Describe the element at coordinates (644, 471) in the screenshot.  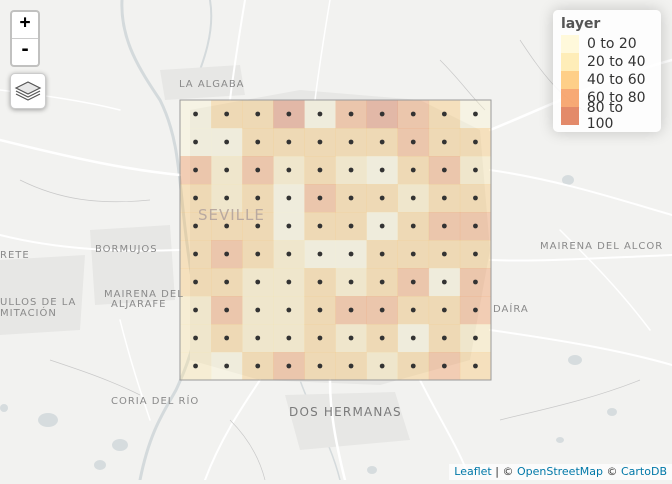
I see `cartodb-link: CartoDB` at that location.